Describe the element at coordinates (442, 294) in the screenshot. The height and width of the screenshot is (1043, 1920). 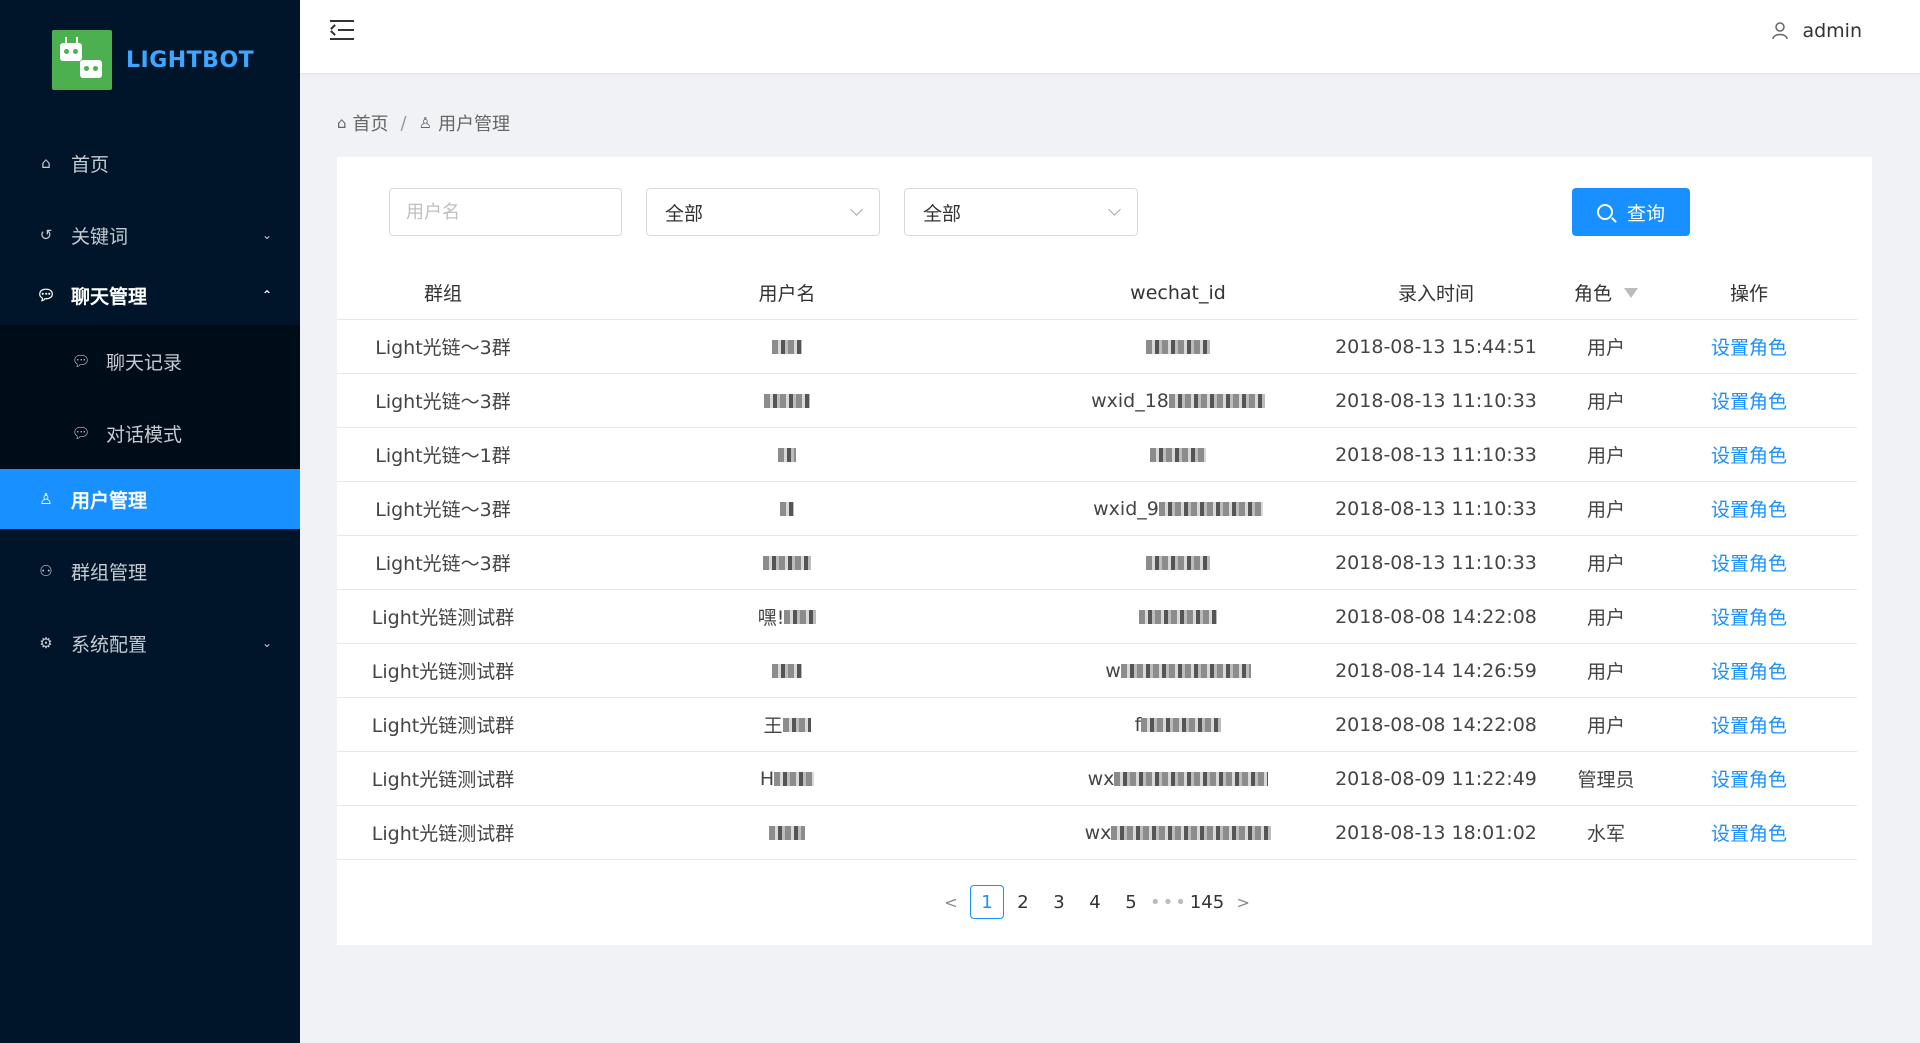
I see `column-header-group: 群组` at that location.